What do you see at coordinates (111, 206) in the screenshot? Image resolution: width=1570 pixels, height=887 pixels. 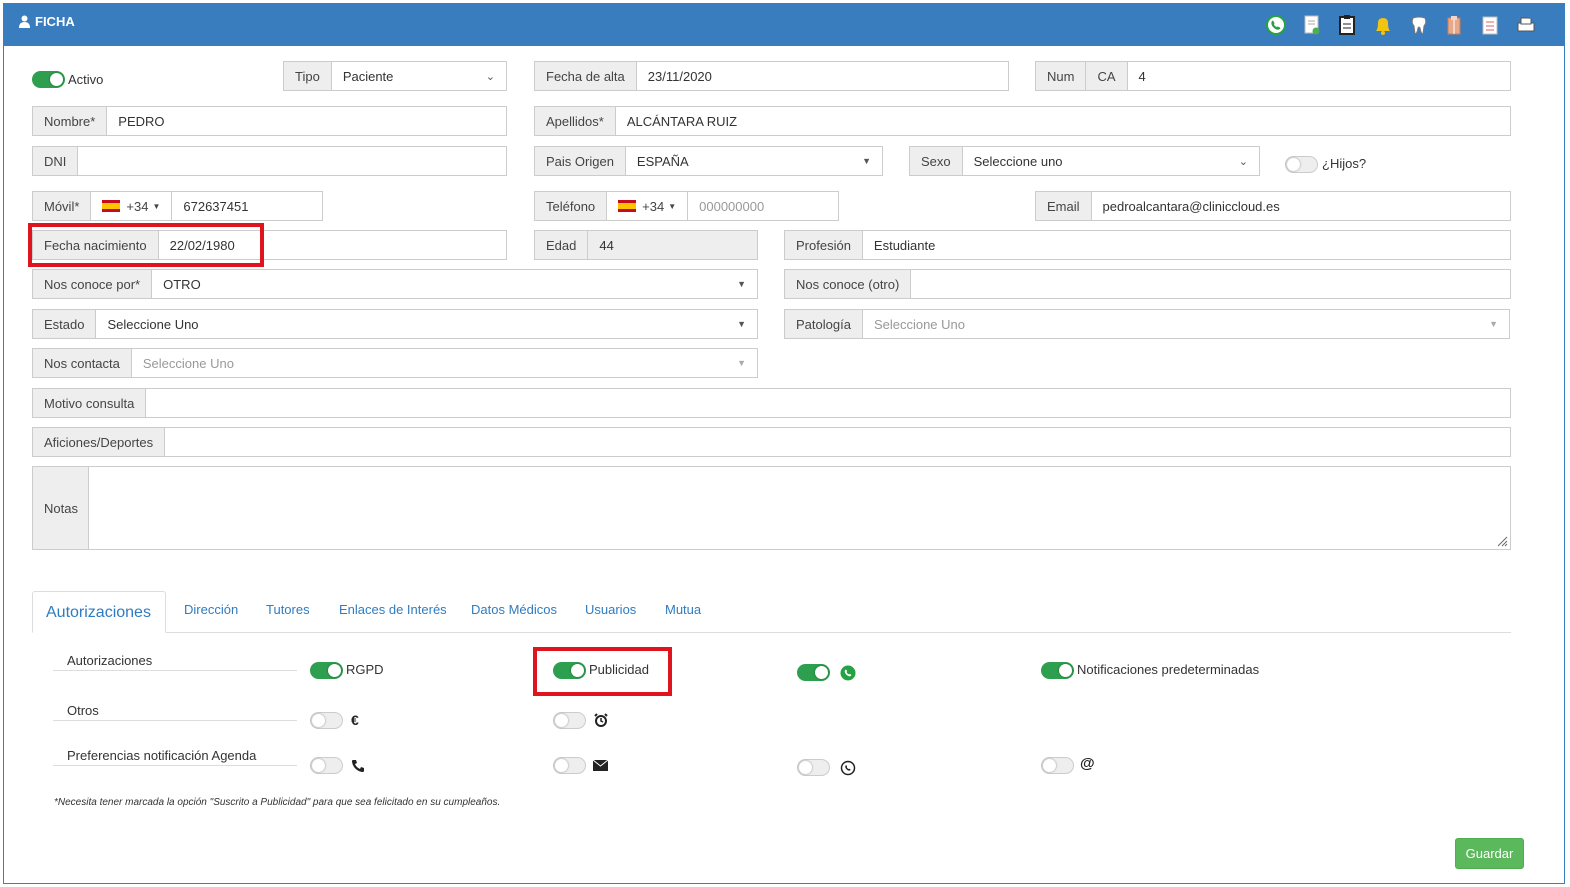 I see `spain-flag-icon` at bounding box center [111, 206].